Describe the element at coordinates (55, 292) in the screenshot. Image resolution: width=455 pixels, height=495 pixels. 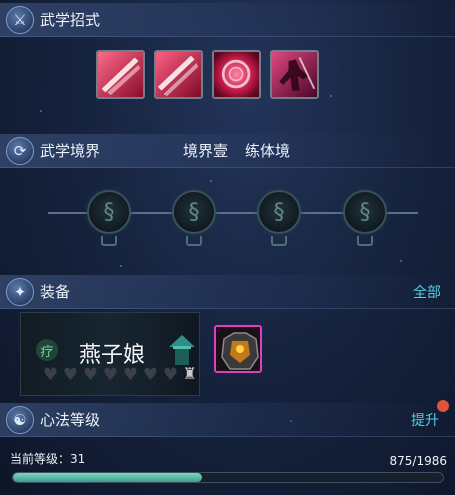
I see `equip-section-title: 装备` at that location.